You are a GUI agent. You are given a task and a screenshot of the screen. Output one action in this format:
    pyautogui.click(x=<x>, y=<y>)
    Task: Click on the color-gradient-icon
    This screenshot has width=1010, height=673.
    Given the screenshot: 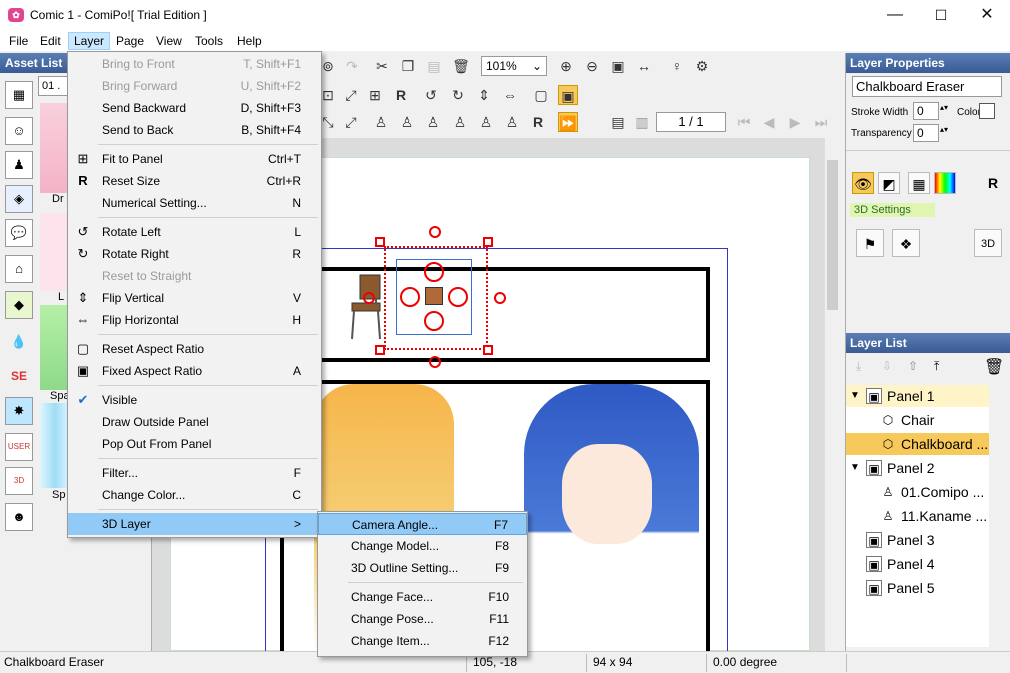 What is the action you would take?
    pyautogui.click(x=945, y=183)
    